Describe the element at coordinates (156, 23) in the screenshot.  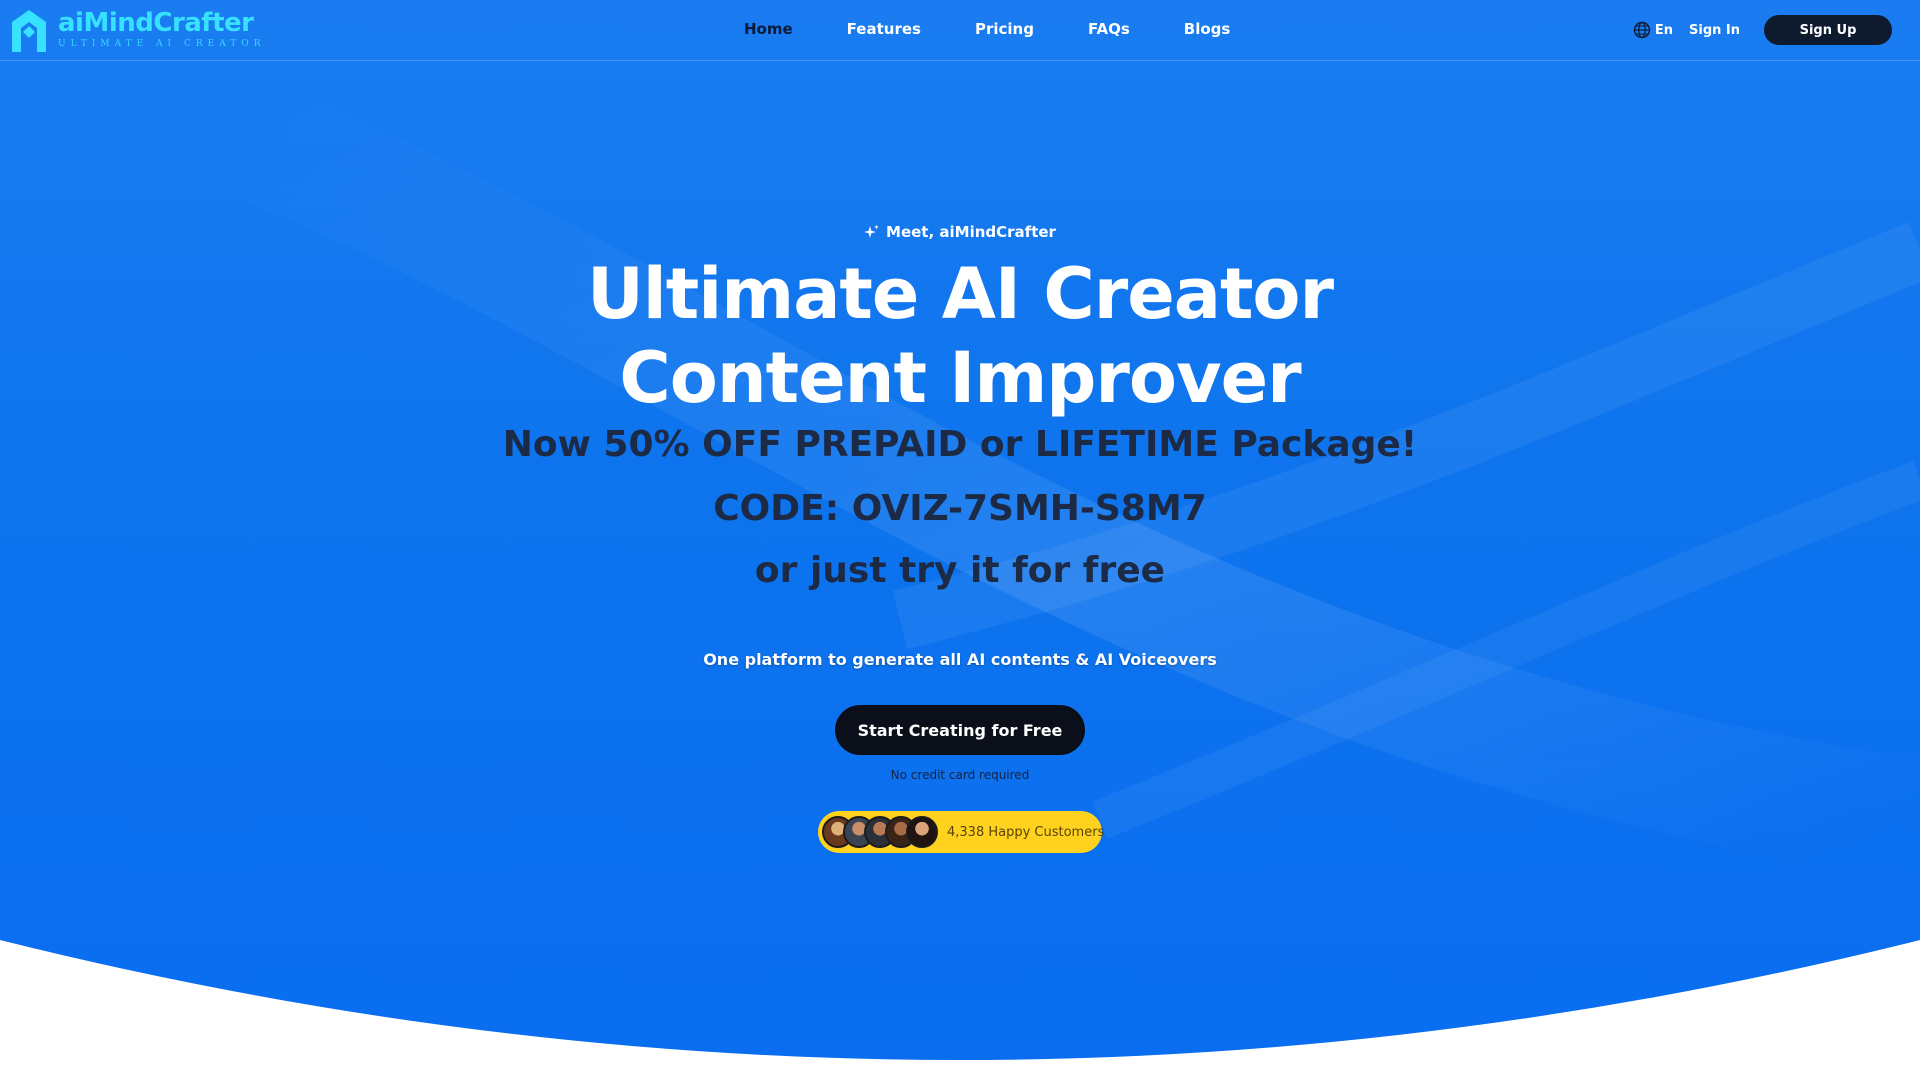
I see `logo-name: aiMindCrafter` at that location.